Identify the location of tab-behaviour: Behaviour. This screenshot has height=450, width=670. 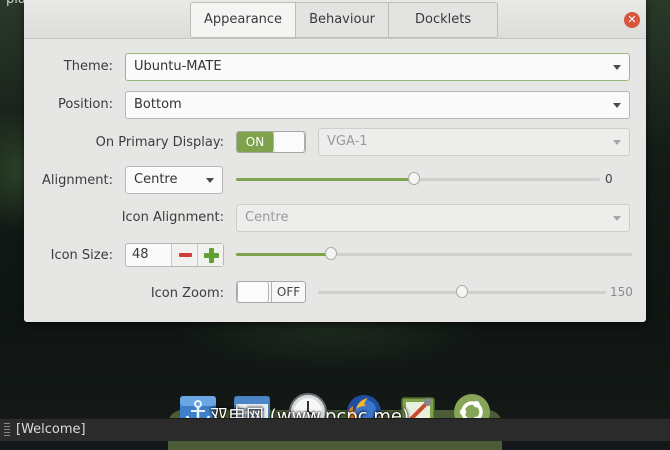
(343, 20).